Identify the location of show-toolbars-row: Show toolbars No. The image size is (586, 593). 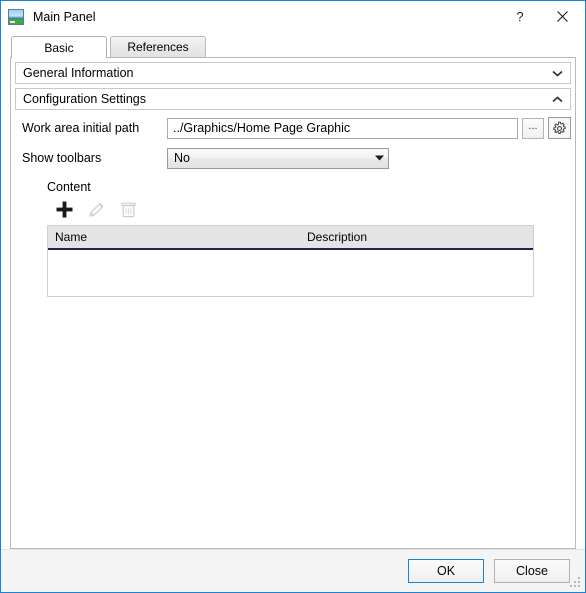
(293, 158).